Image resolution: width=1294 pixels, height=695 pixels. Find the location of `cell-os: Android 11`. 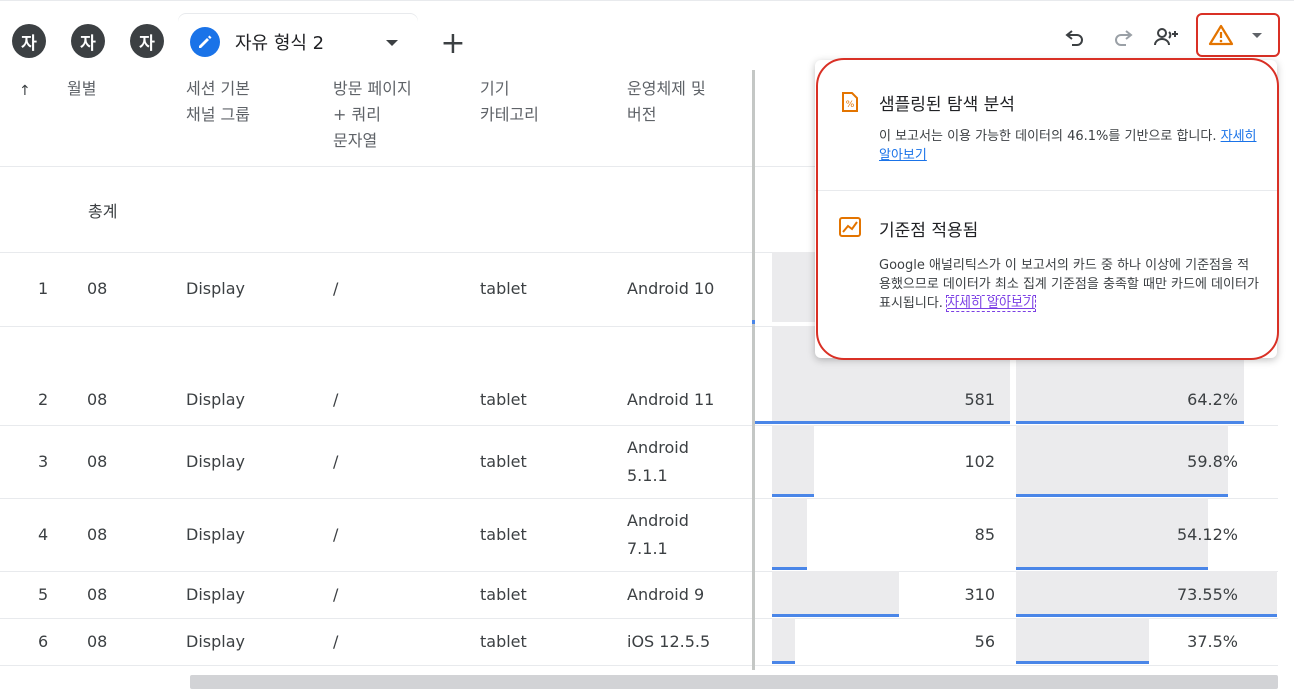

cell-os: Android 11 is located at coordinates (670, 400).